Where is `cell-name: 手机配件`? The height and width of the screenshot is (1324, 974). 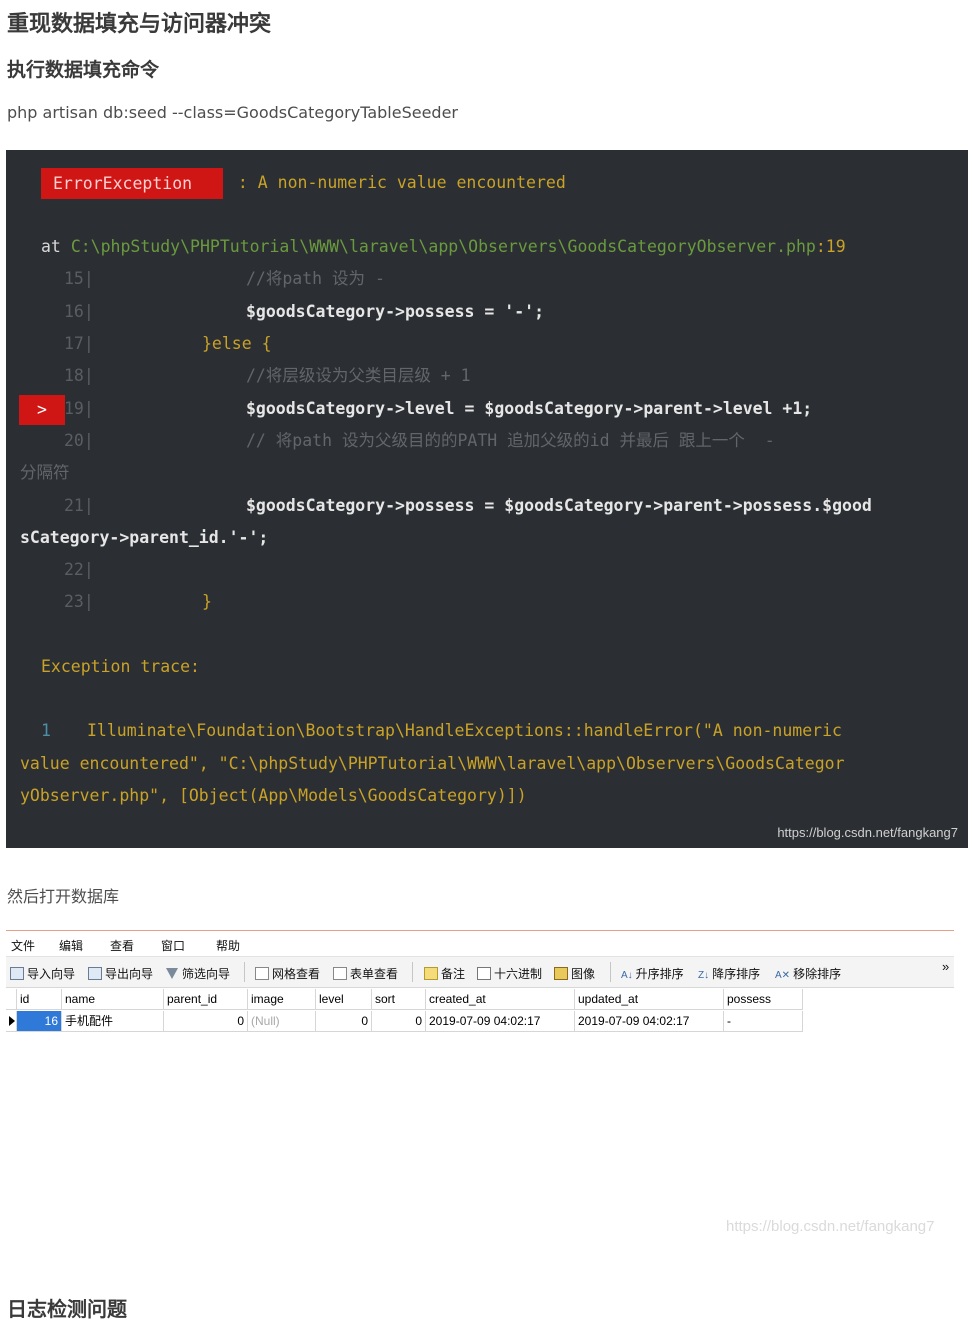
cell-name: 手机配件 is located at coordinates (113, 1021).